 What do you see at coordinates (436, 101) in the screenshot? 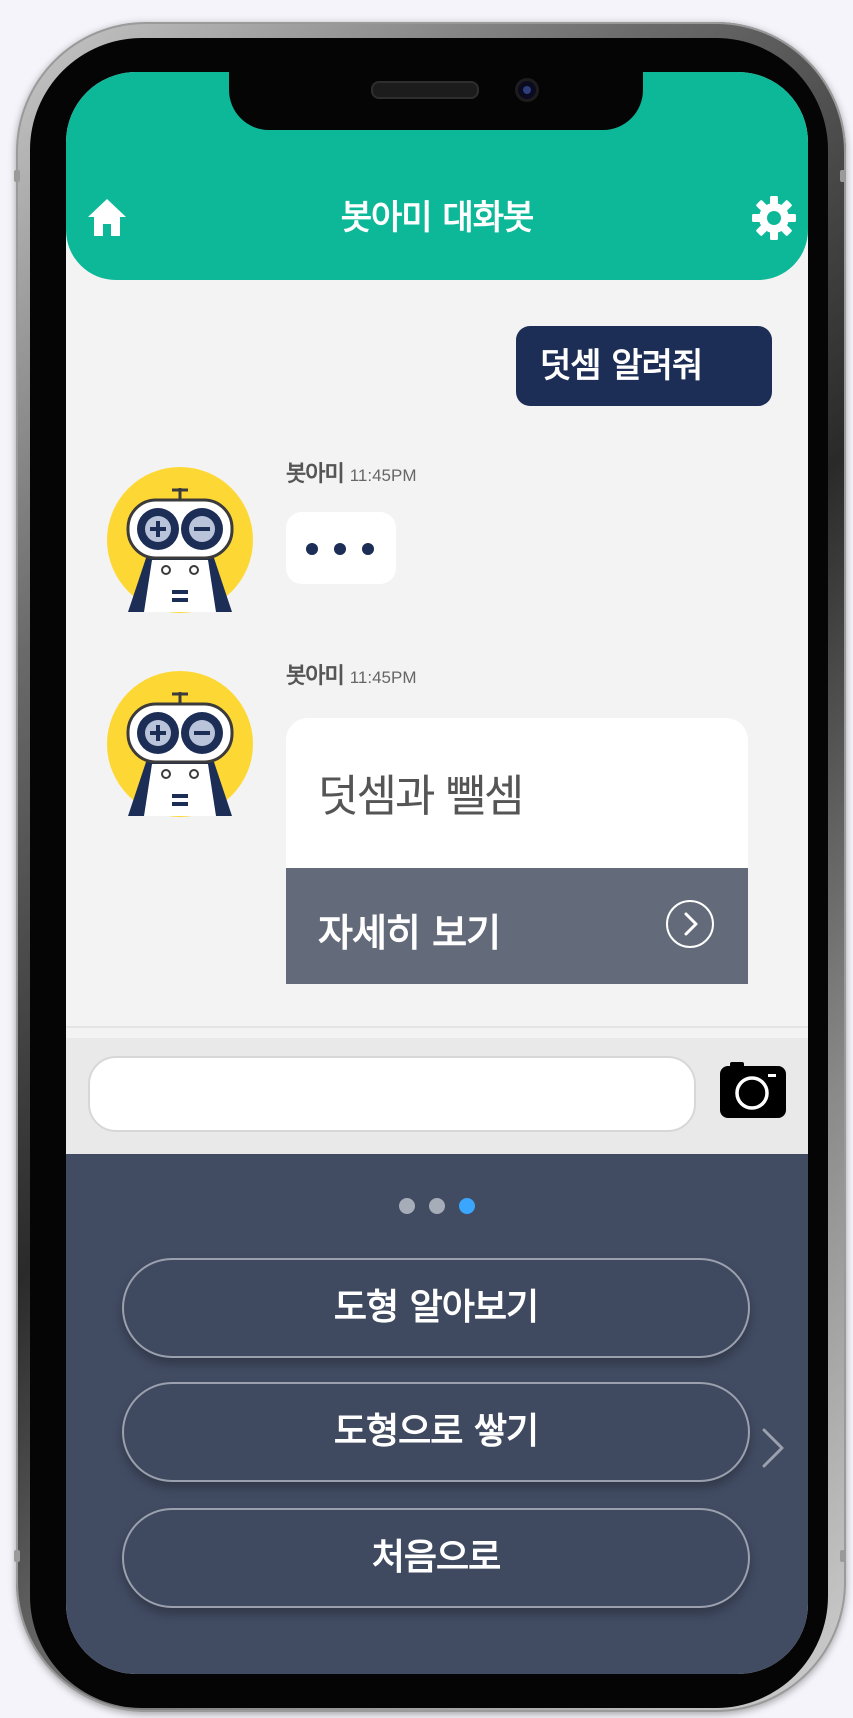
I see `phone-notch` at bounding box center [436, 101].